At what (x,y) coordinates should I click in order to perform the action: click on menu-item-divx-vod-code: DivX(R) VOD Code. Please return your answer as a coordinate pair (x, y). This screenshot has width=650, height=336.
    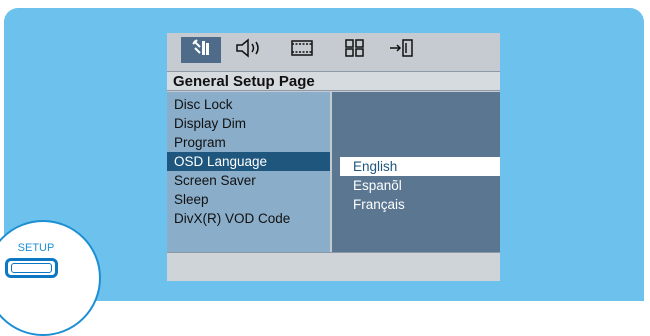
    Looking at the image, I should click on (248, 218).